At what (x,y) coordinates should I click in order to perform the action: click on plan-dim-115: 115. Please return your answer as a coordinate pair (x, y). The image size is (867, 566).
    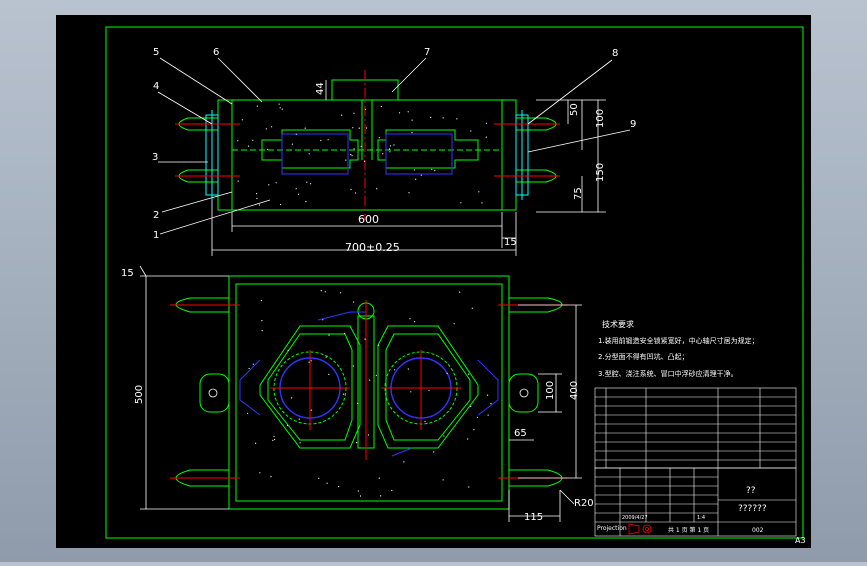
    Looking at the image, I should click on (533, 517).